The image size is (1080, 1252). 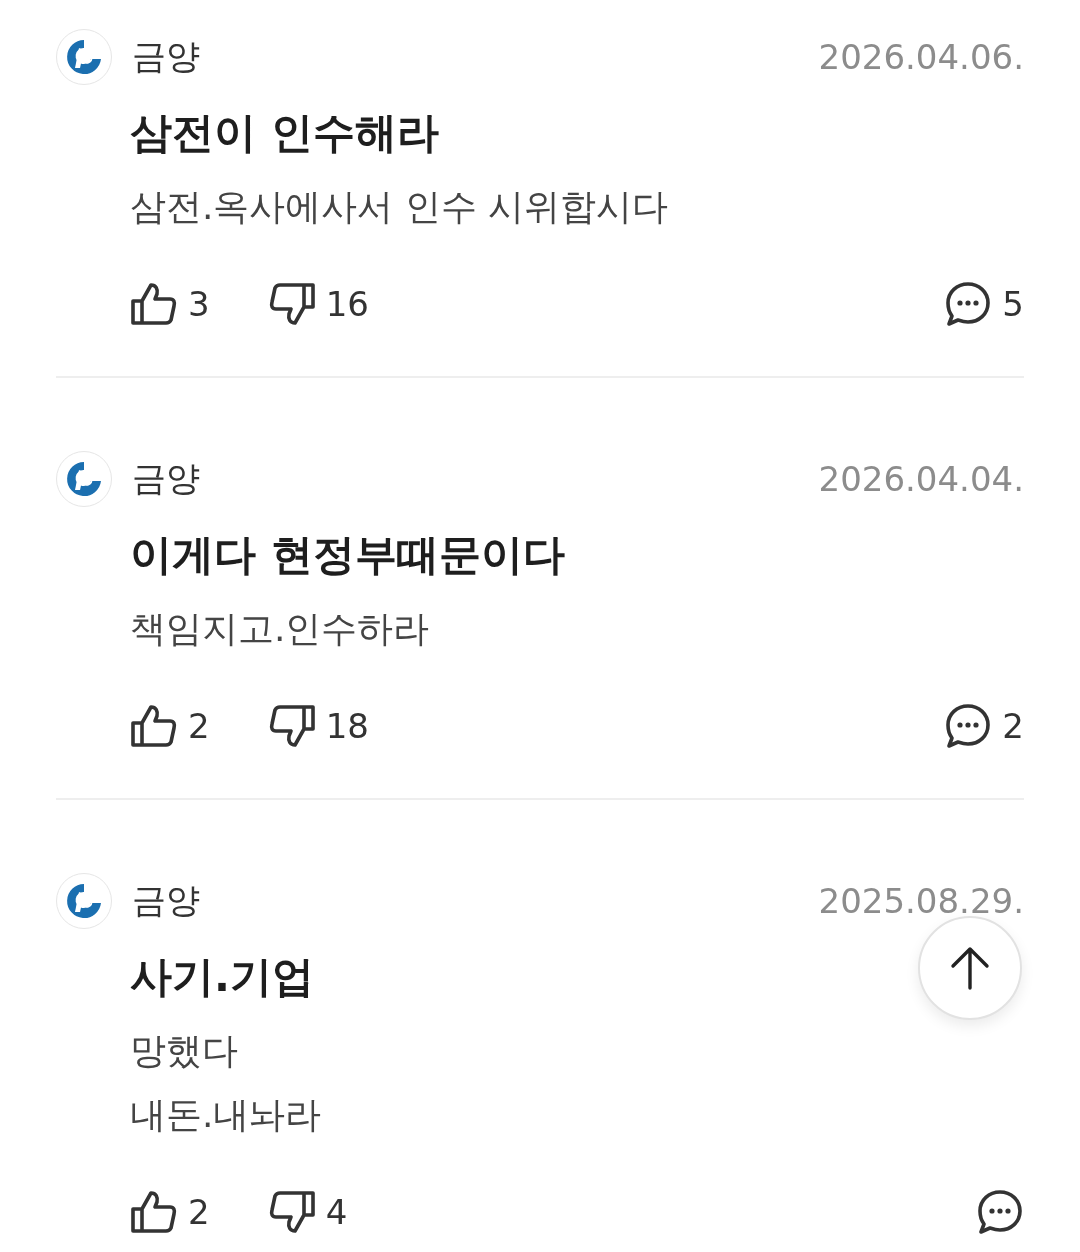 What do you see at coordinates (226, 1083) in the screenshot?
I see `post-body: 망했다 내돈.내놔라` at bounding box center [226, 1083].